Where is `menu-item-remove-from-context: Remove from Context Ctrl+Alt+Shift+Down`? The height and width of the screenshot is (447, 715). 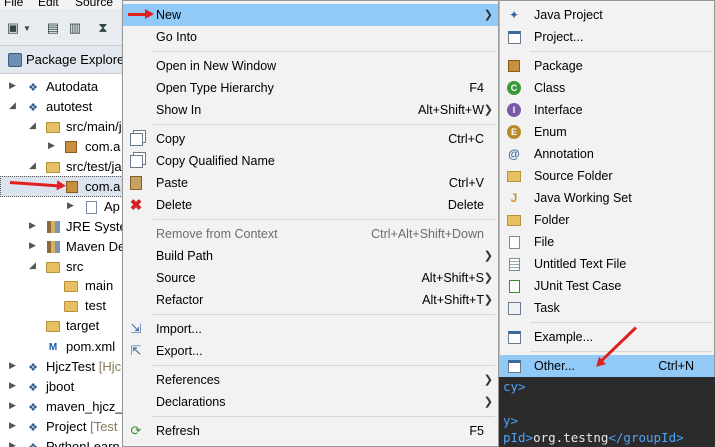 menu-item-remove-from-context: Remove from Context Ctrl+Alt+Shift+Down is located at coordinates (310, 234).